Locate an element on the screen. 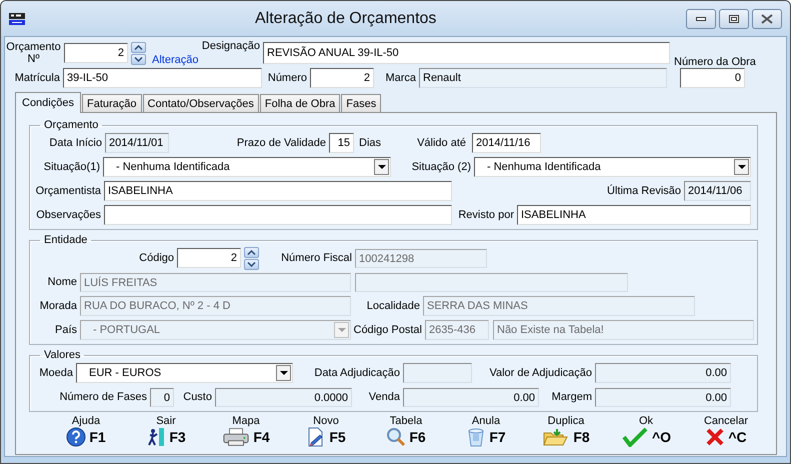 Image resolution: width=791 pixels, height=464 pixels. field-label: Número is located at coordinates (287, 78).